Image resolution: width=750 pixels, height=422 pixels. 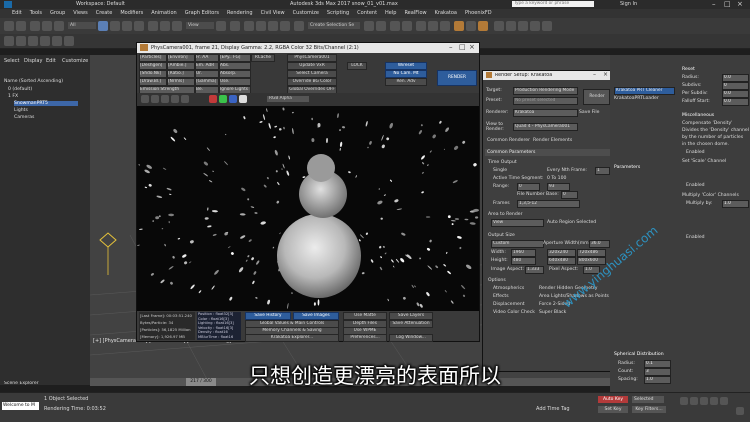 What do you see at coordinates (644, 91) in the screenshot?
I see `prt-cleaner-button: Krakatoa PRT Cleaner` at bounding box center [644, 91].